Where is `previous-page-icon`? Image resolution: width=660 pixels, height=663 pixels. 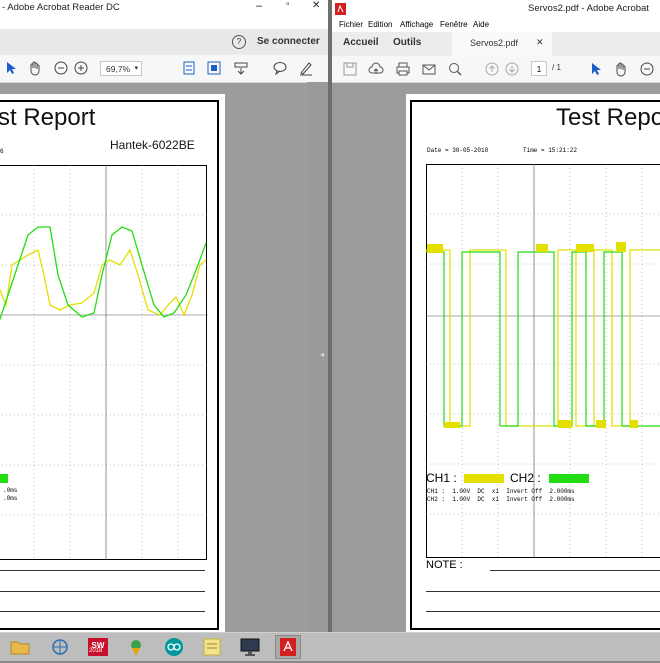 previous-page-icon is located at coordinates (492, 69).